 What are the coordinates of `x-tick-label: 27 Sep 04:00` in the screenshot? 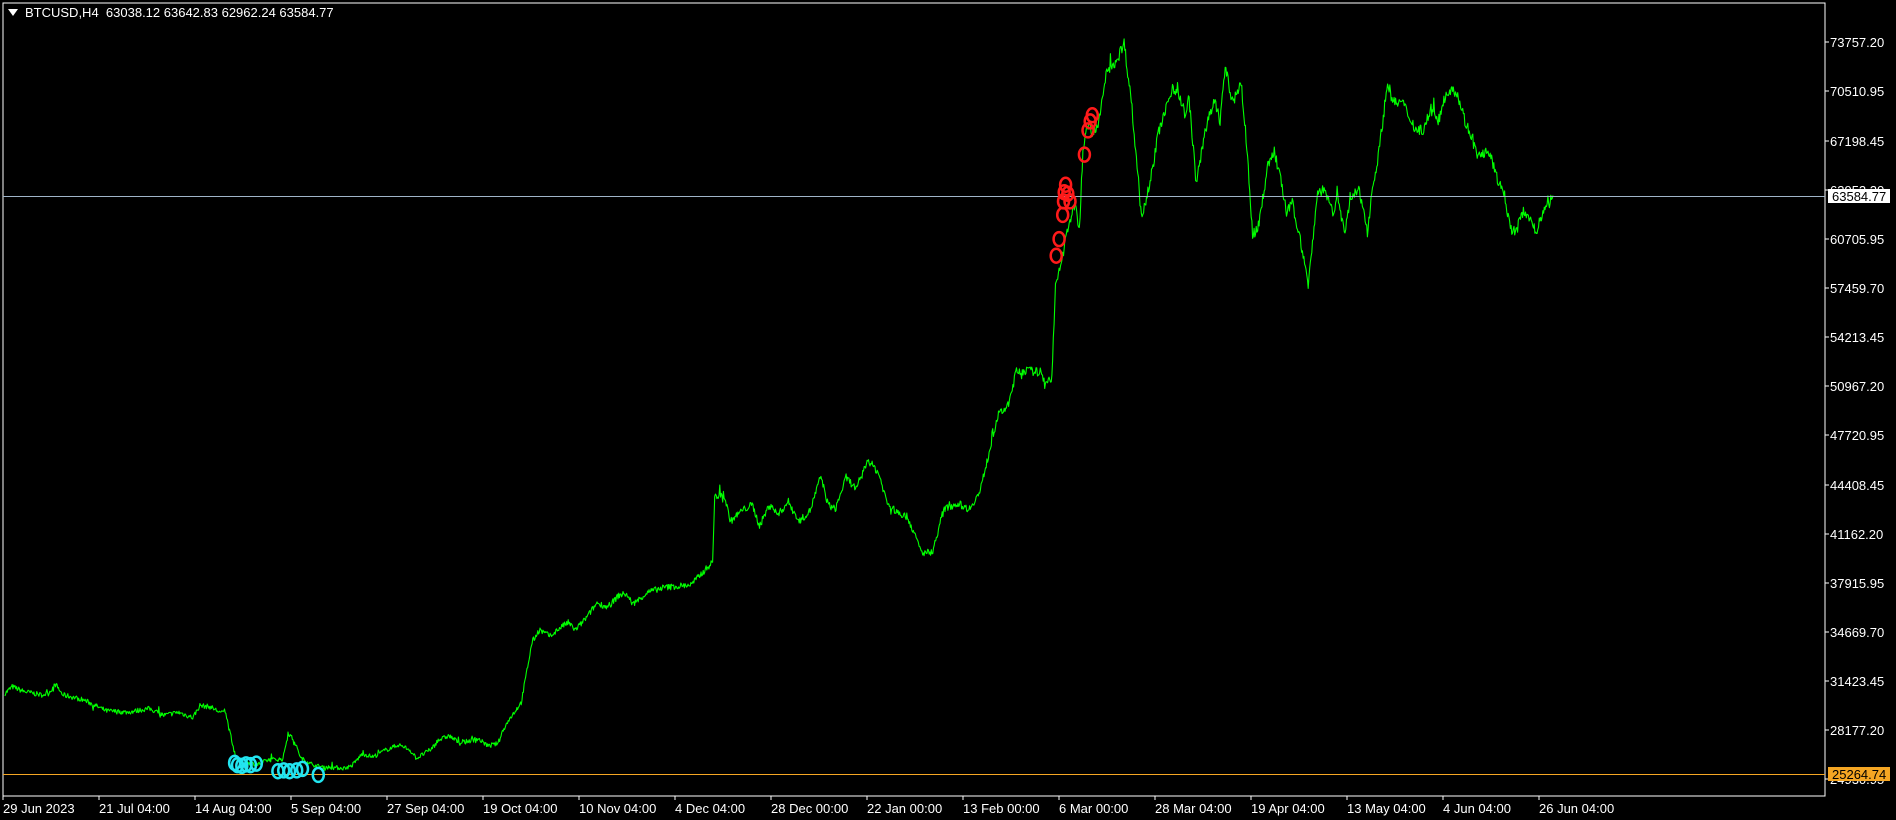 It's located at (425, 808).